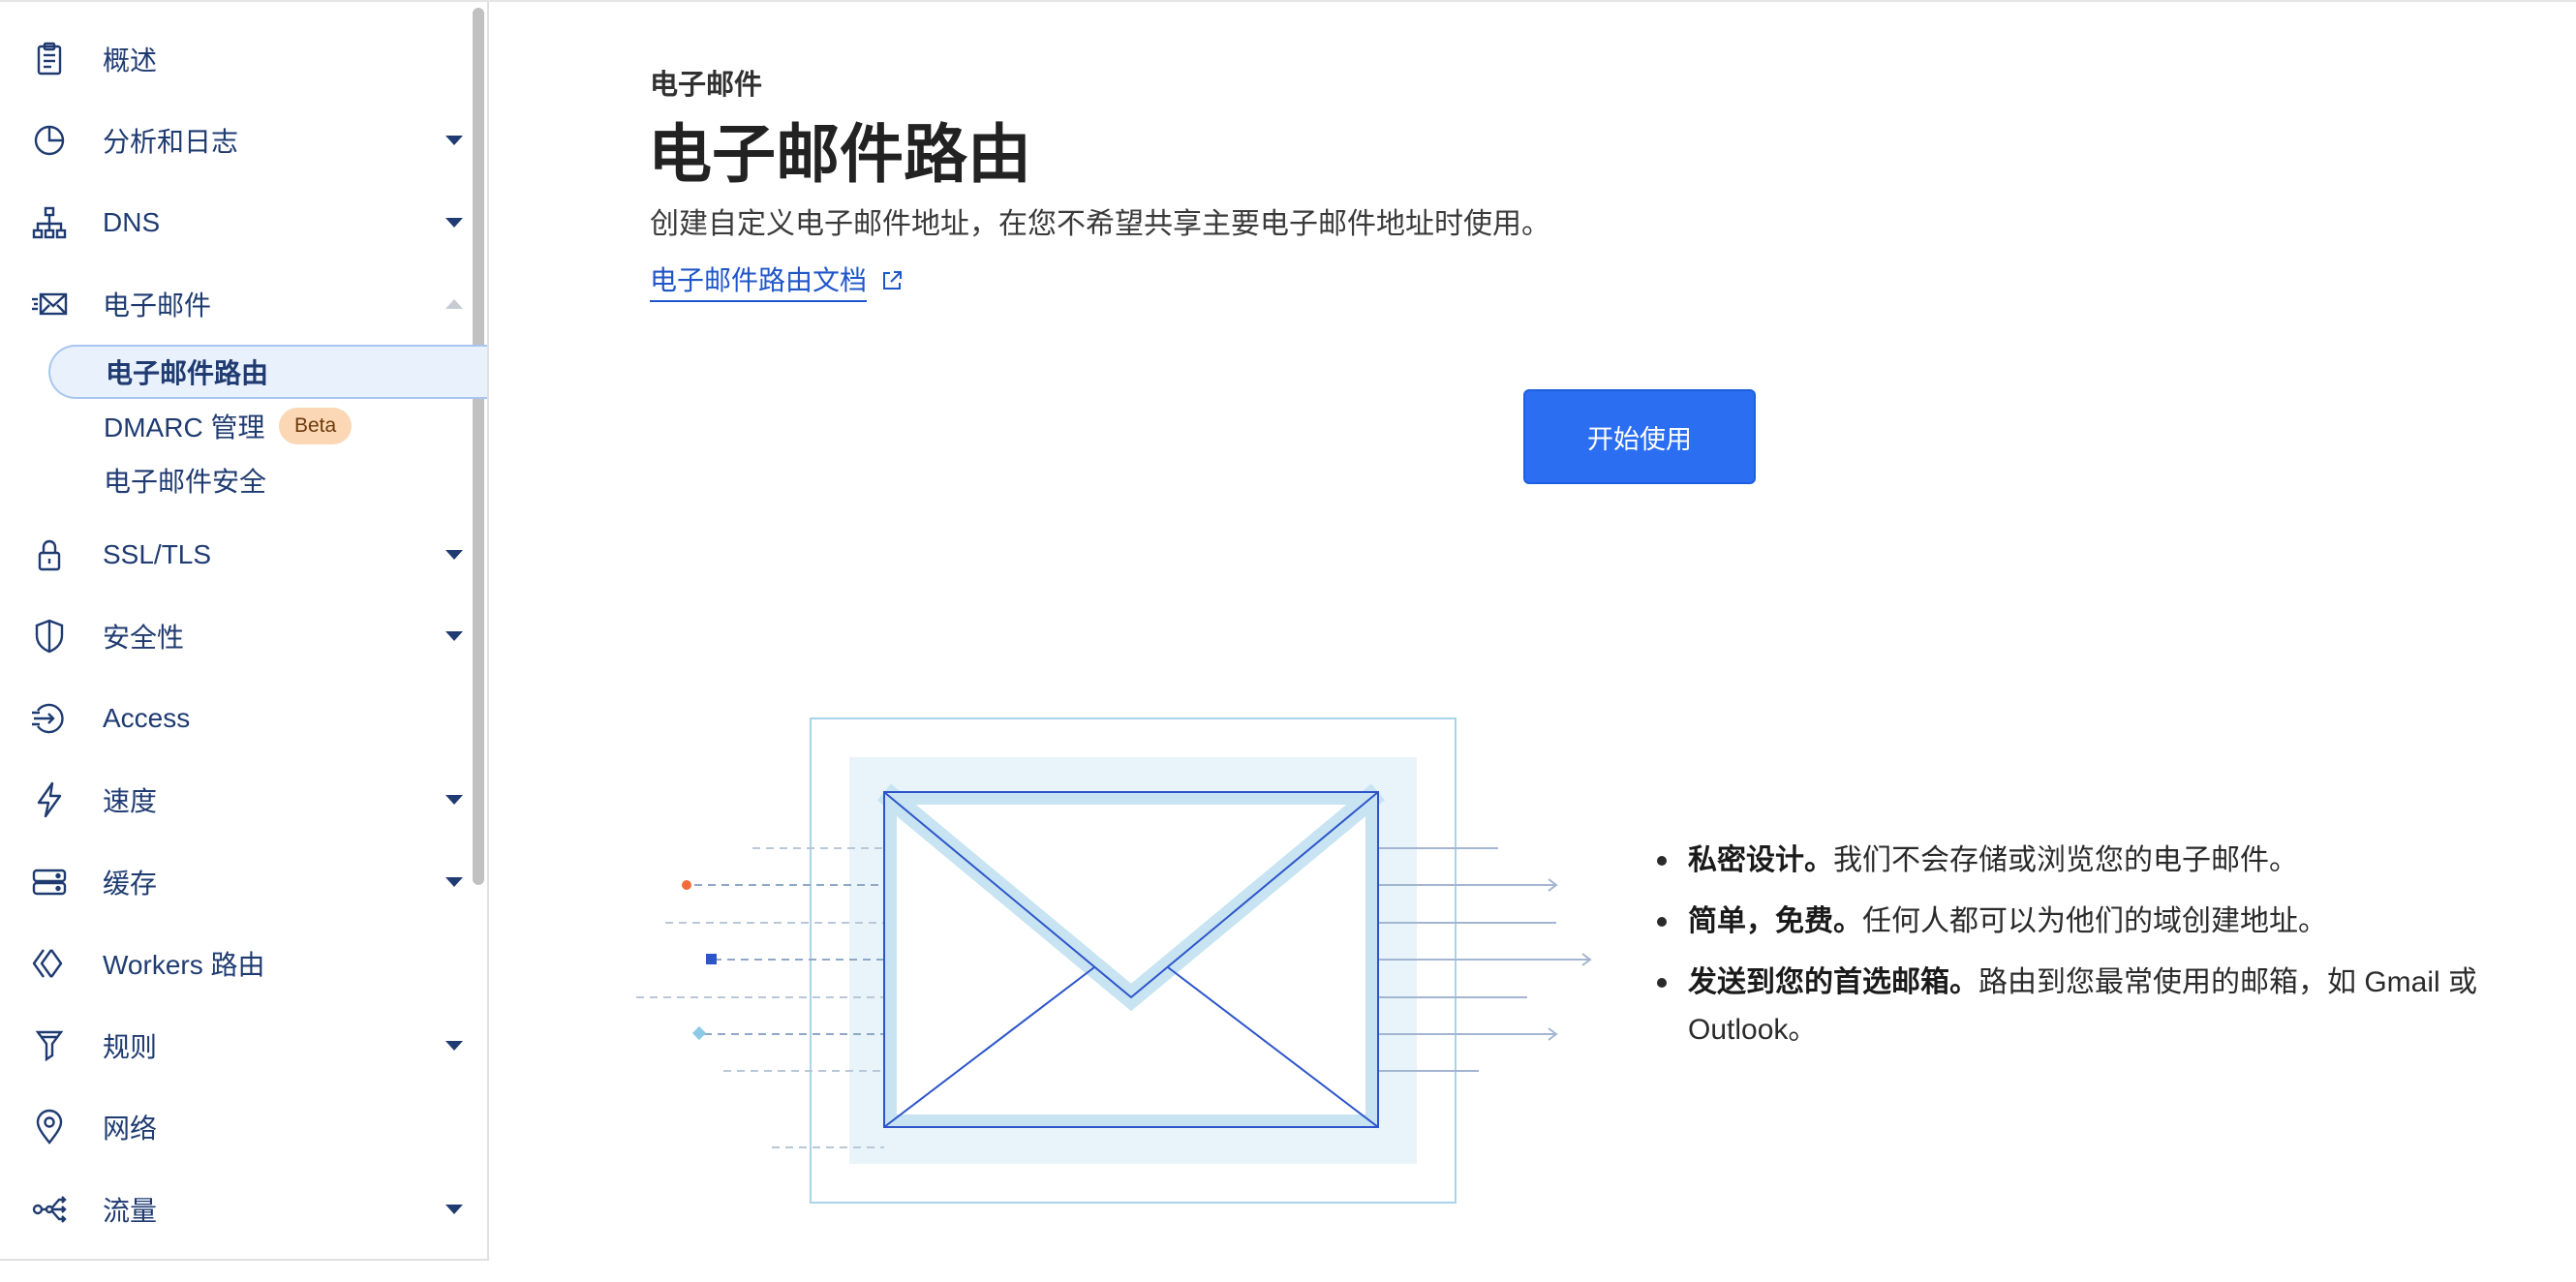 The height and width of the screenshot is (1282, 2576). What do you see at coordinates (316, 426) in the screenshot?
I see `beta-badge: Beta` at bounding box center [316, 426].